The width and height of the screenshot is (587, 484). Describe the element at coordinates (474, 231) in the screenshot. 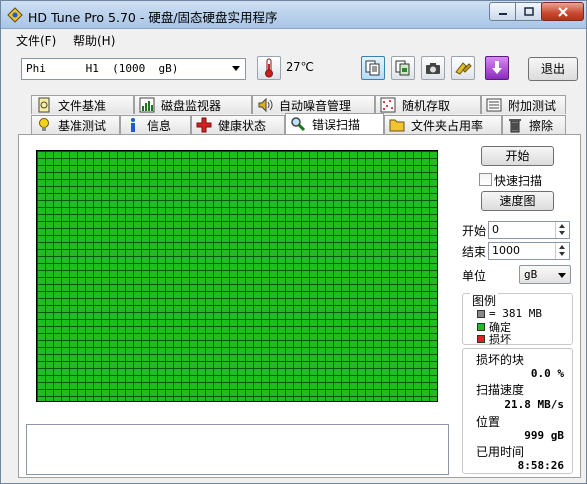

I see `start-field-label: 开始` at that location.